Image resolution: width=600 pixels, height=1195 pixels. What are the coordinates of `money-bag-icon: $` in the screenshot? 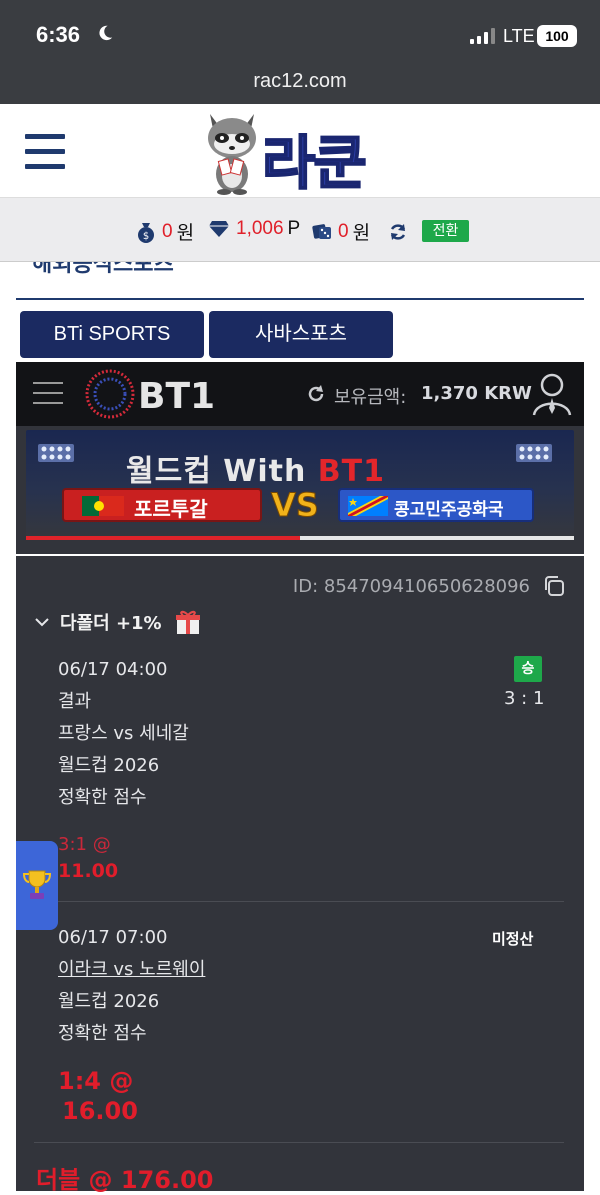 It's located at (146, 232).